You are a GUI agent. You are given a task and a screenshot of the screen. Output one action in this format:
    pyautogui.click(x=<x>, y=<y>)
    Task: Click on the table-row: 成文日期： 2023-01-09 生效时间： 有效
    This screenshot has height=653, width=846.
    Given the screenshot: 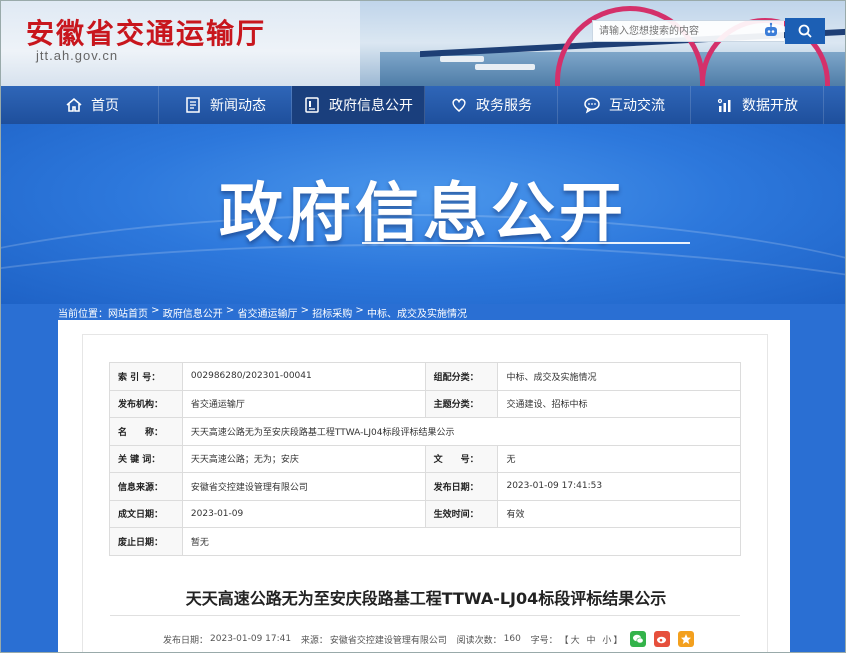 What is the action you would take?
    pyautogui.click(x=425, y=513)
    